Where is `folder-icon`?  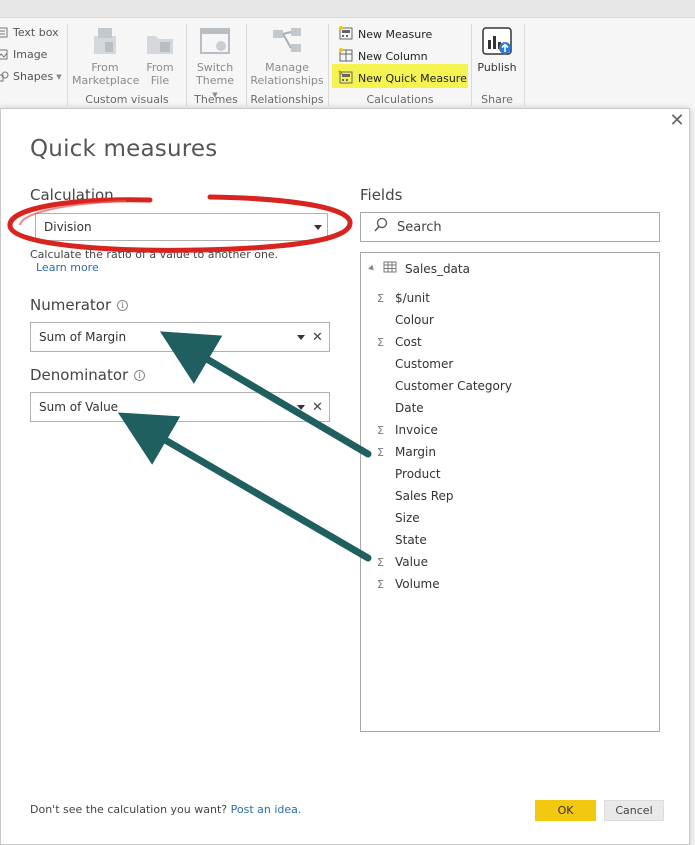
folder-icon is located at coordinates (160, 42).